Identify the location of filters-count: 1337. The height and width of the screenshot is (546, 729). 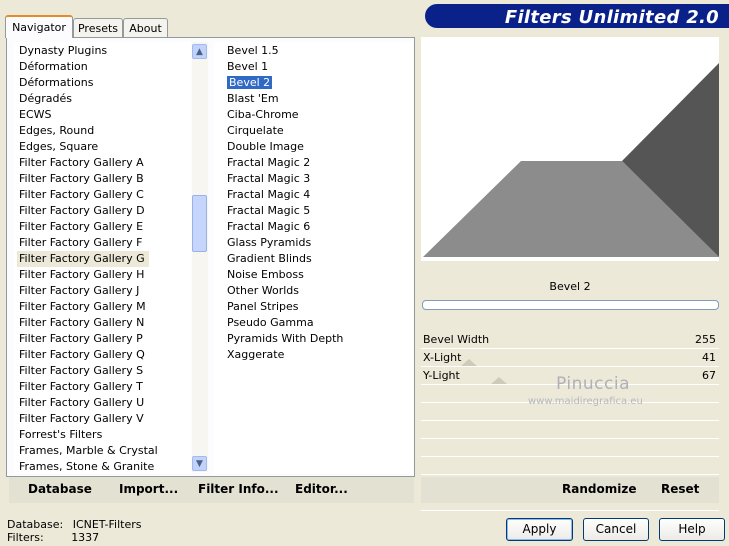
(85, 537).